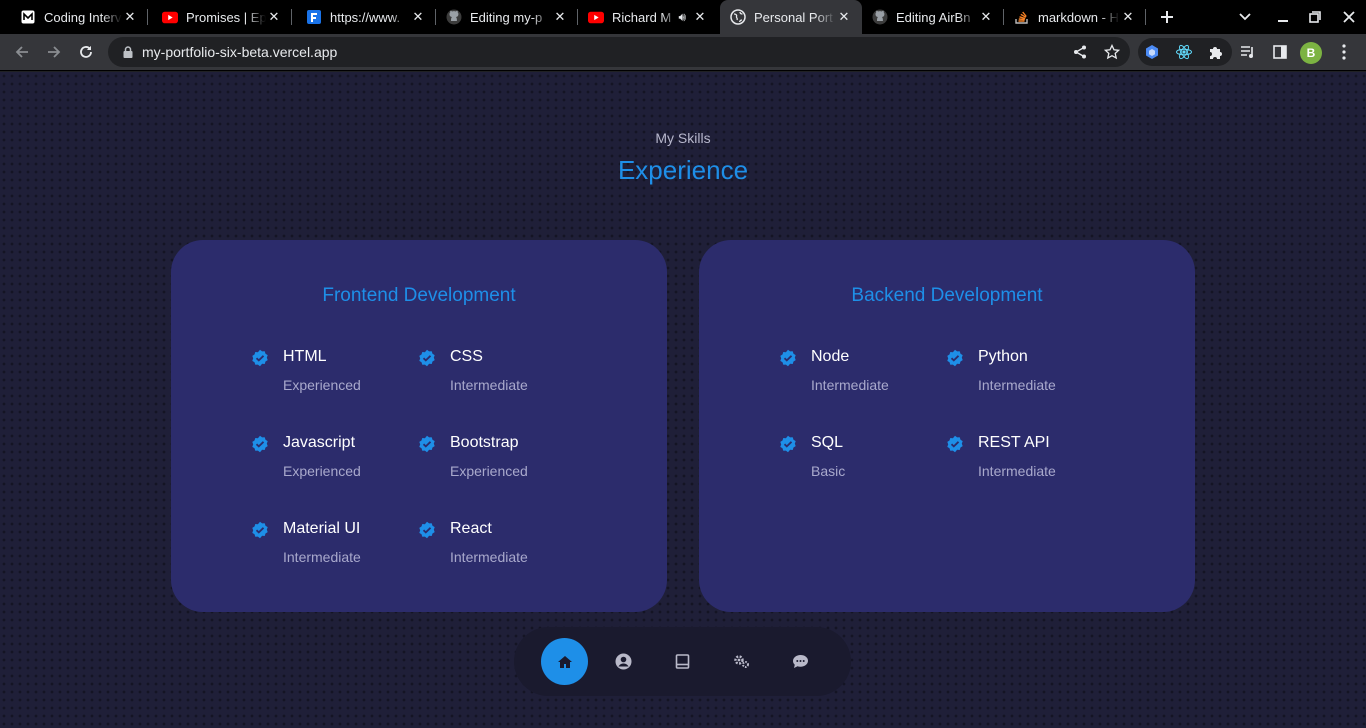 The height and width of the screenshot is (728, 1366). Describe the element at coordinates (319, 442) in the screenshot. I see `skill-name: Javascript` at that location.